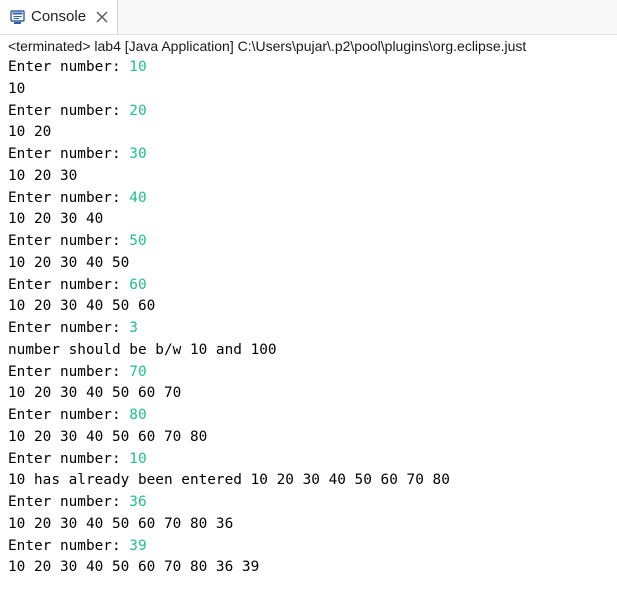 The image size is (617, 592). I want to click on console-line: number should be b/w 10 and 100, so click(310, 351).